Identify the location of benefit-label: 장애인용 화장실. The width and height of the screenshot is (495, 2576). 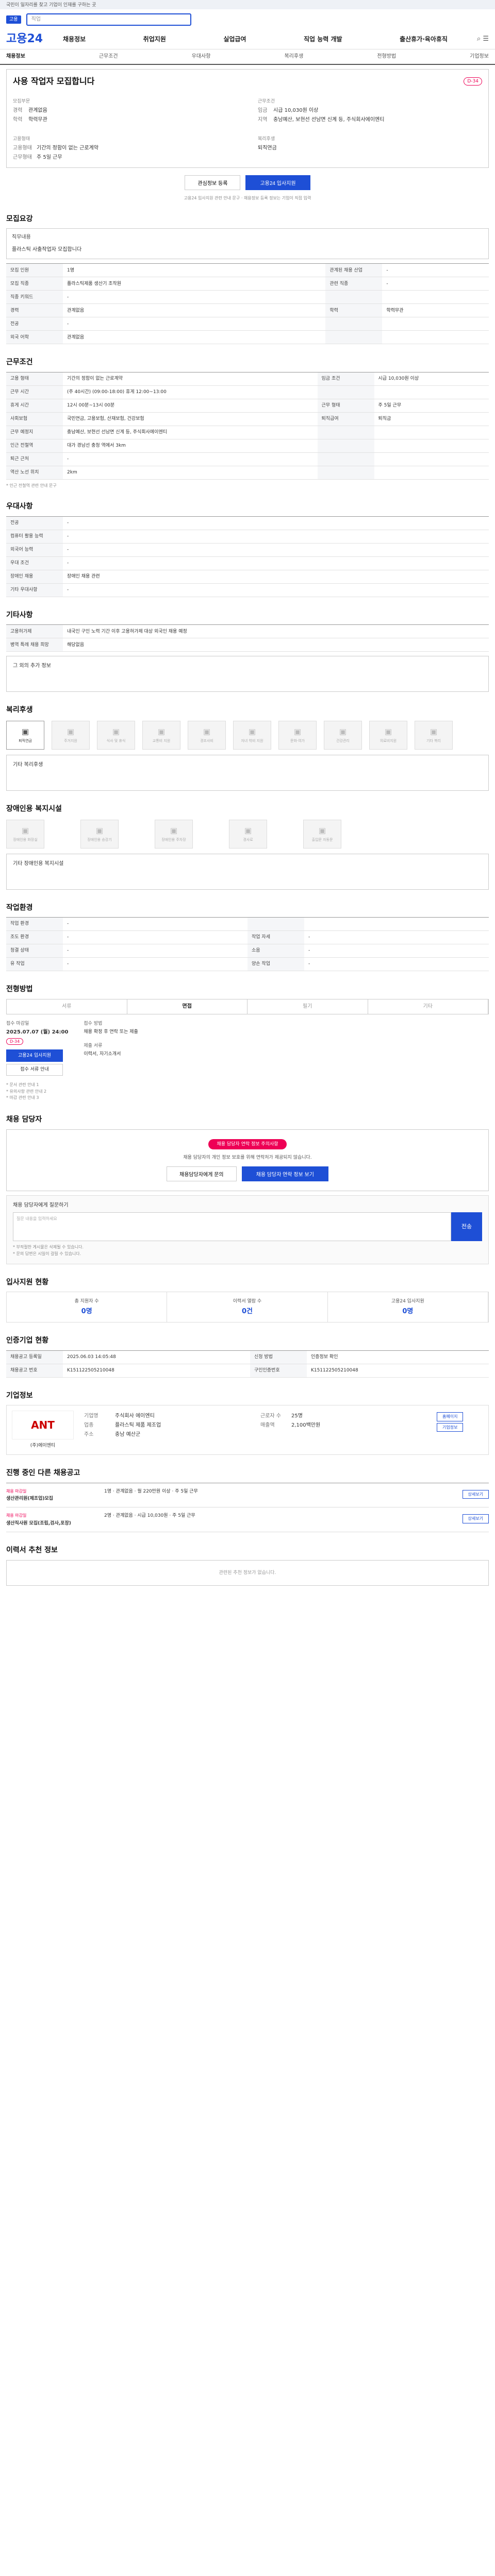
(25, 839).